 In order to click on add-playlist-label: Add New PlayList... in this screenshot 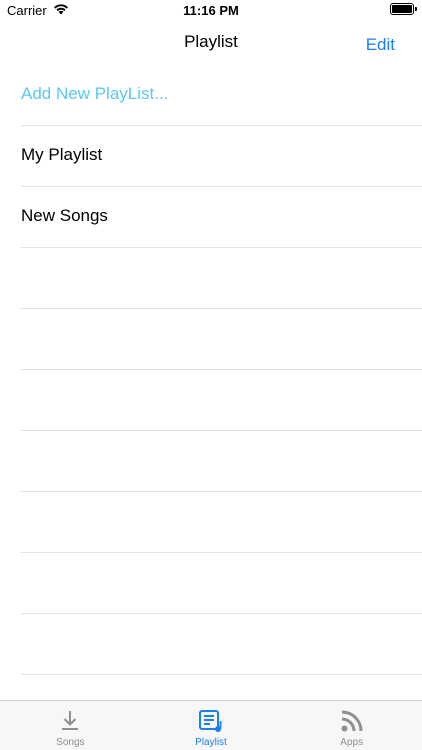, I will do `click(95, 93)`.